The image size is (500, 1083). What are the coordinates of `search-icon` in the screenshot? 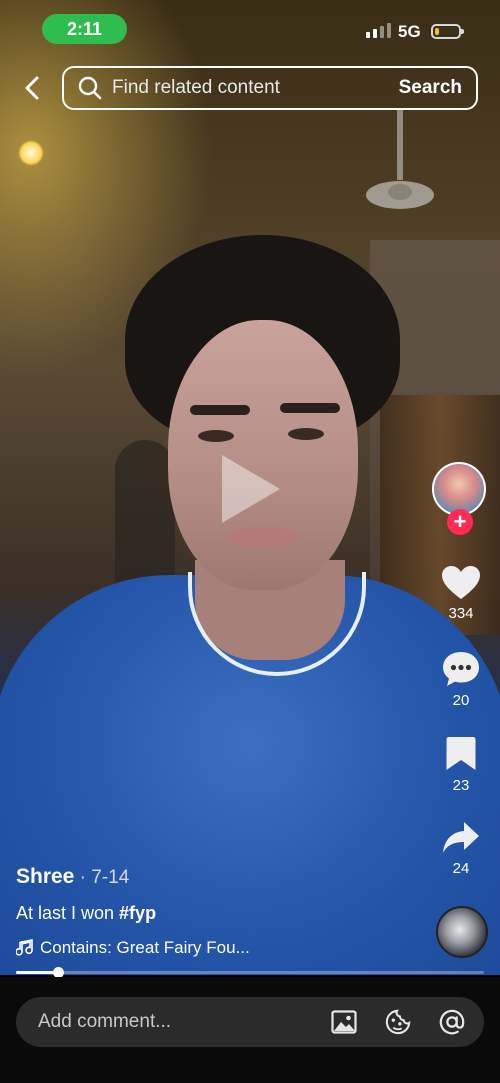 It's located at (90, 88).